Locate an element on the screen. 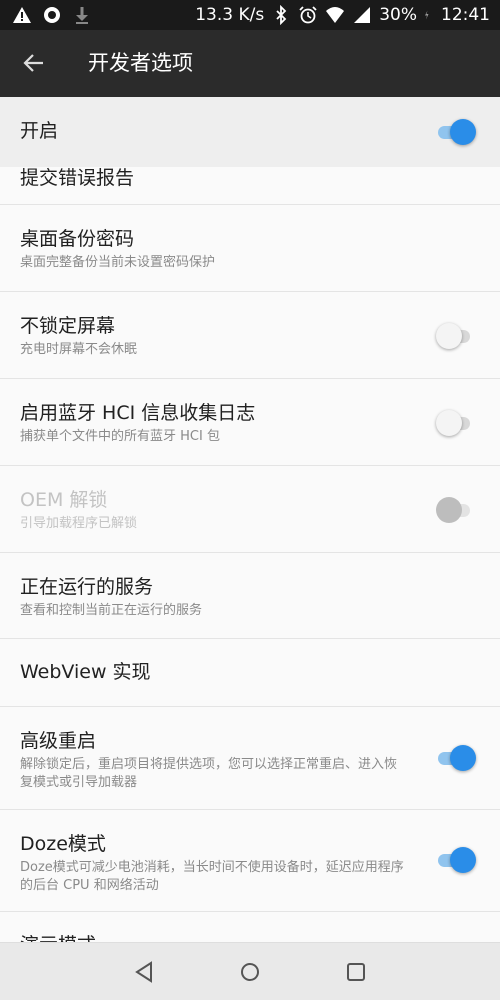 The width and height of the screenshot is (500, 1000). charging-icon is located at coordinates (427, 15).